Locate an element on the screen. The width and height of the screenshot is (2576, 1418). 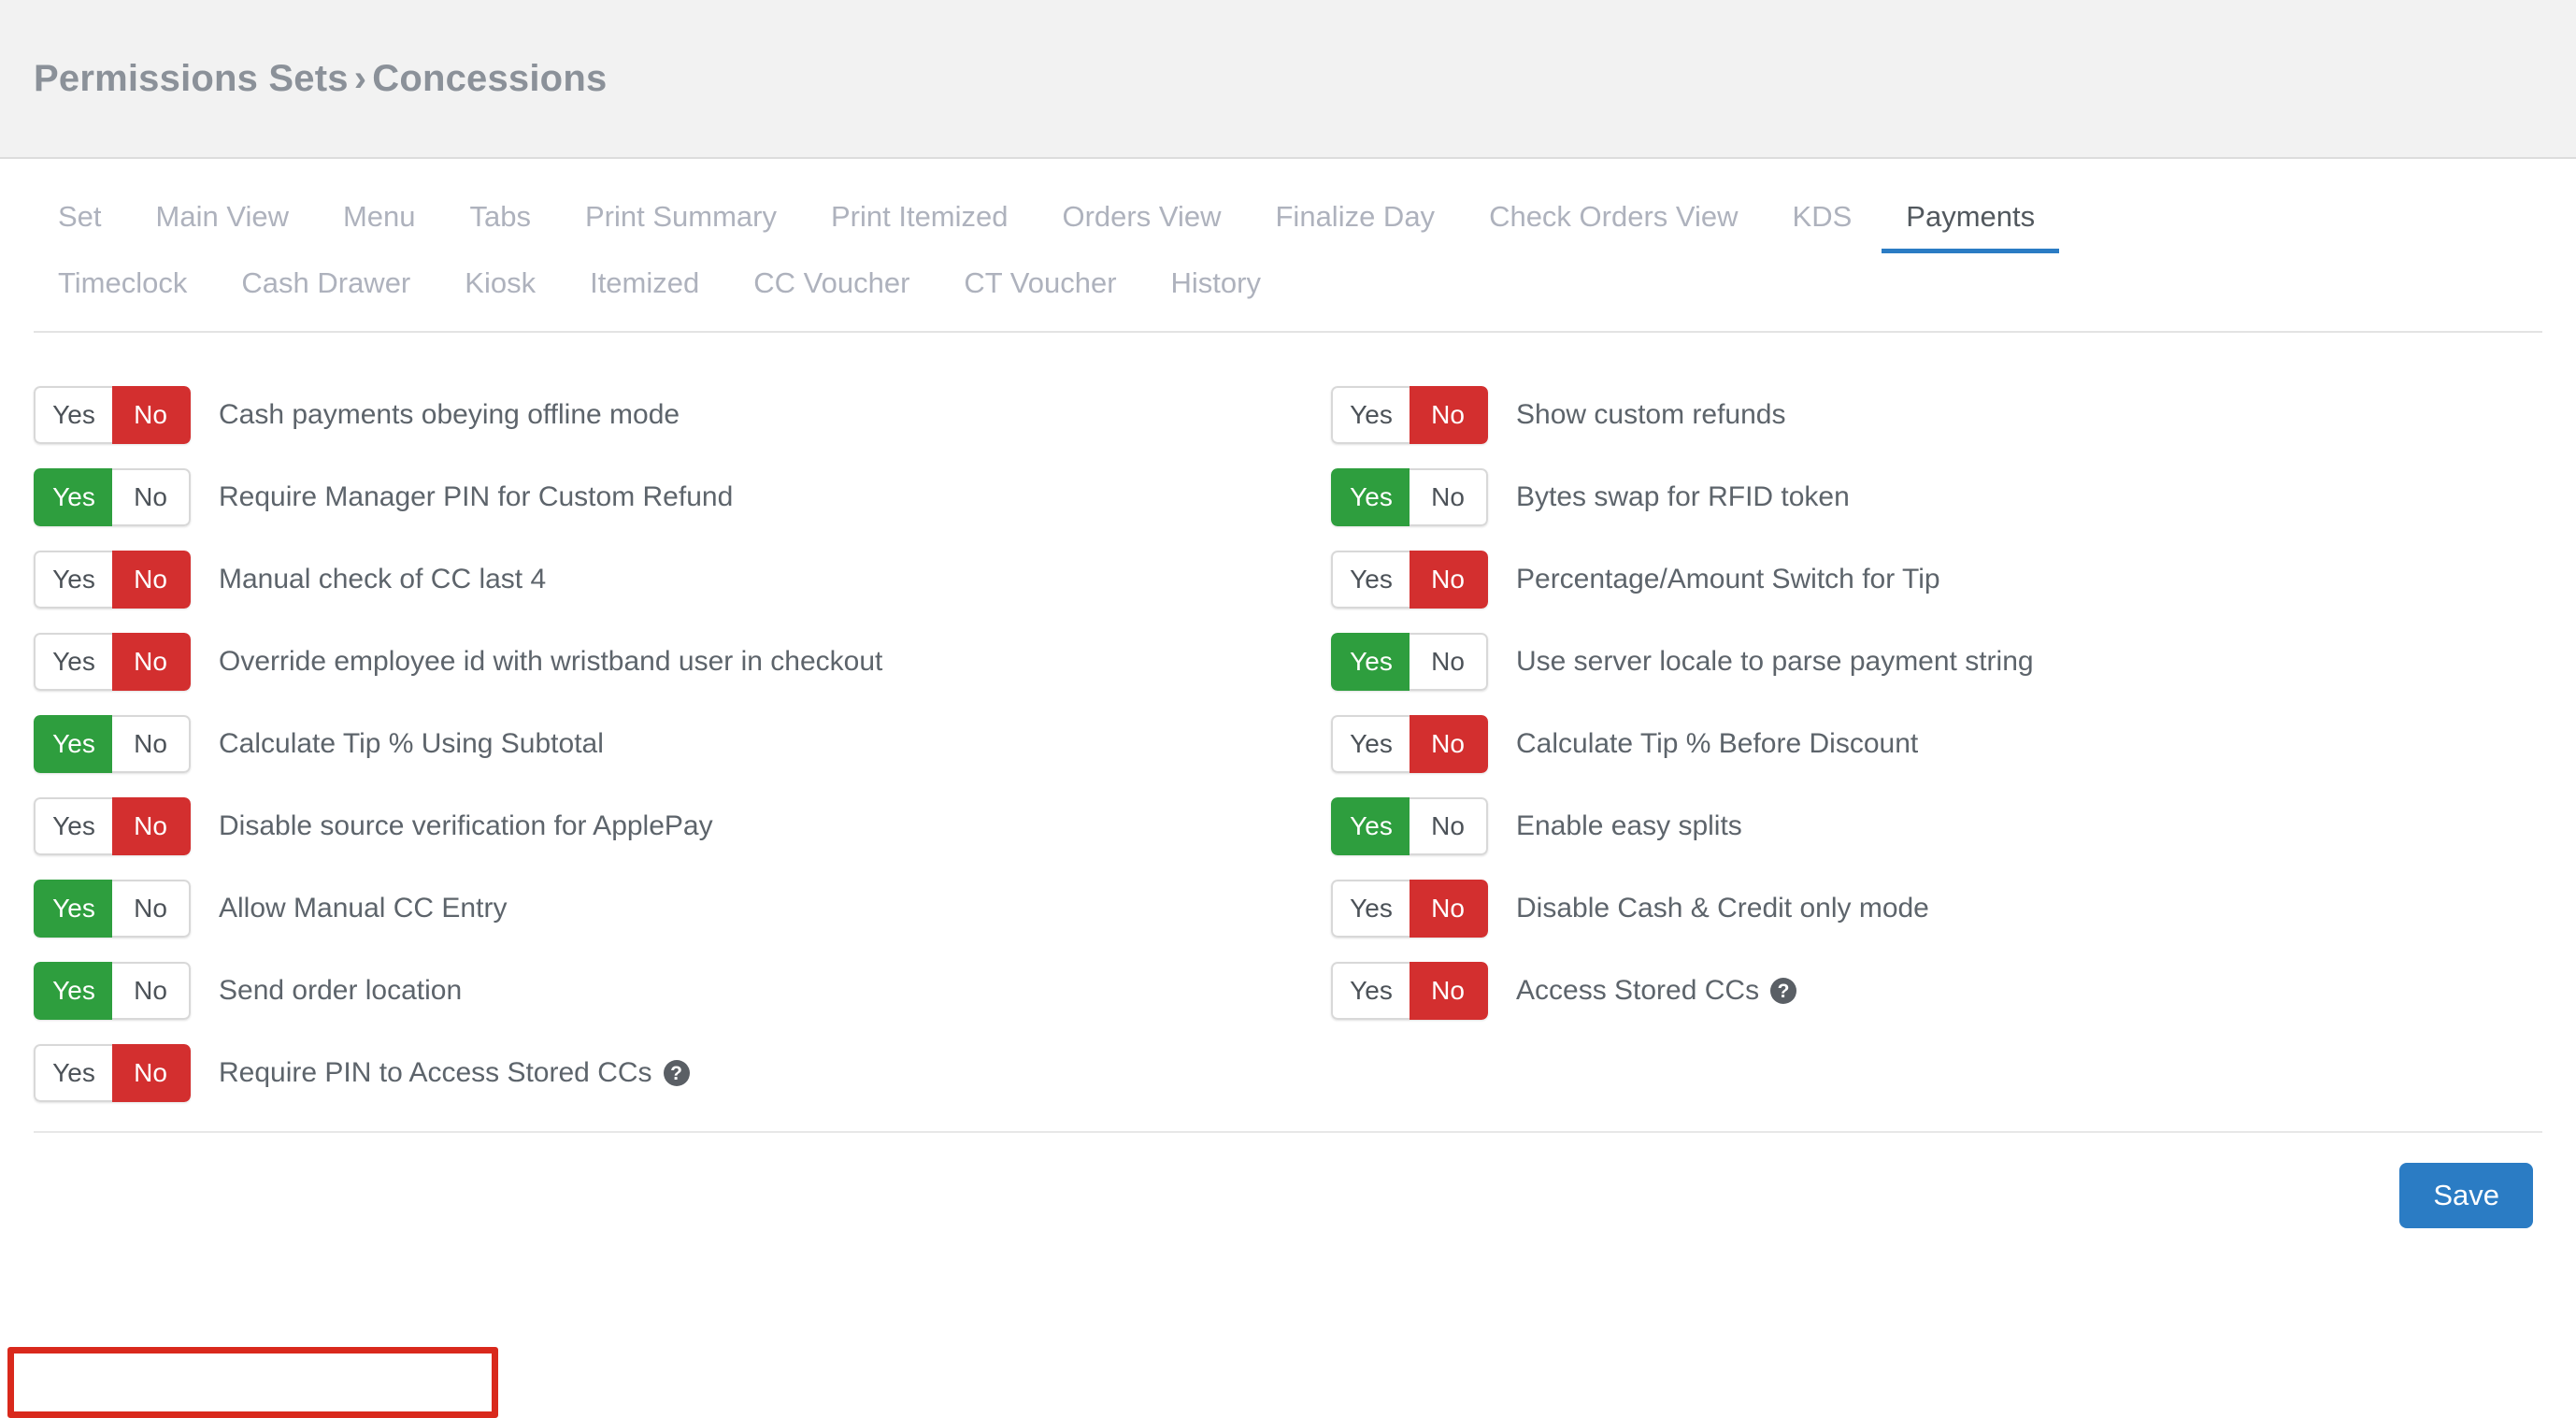
toggle-enable-easy-splits: Yes No is located at coordinates (1409, 826).